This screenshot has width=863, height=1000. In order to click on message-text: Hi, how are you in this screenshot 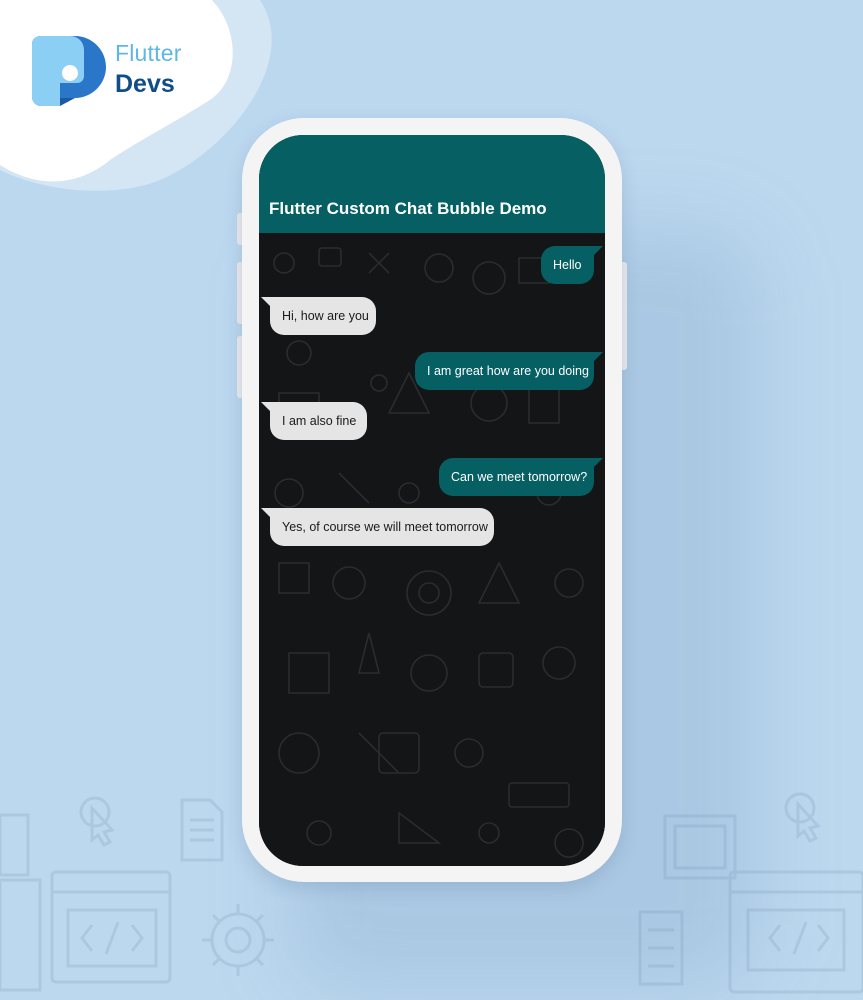, I will do `click(325, 316)`.